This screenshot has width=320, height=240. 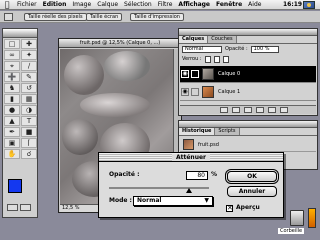 What do you see at coordinates (191, 157) in the screenshot?
I see `dialog-titlebar: Atténuer` at bounding box center [191, 157].